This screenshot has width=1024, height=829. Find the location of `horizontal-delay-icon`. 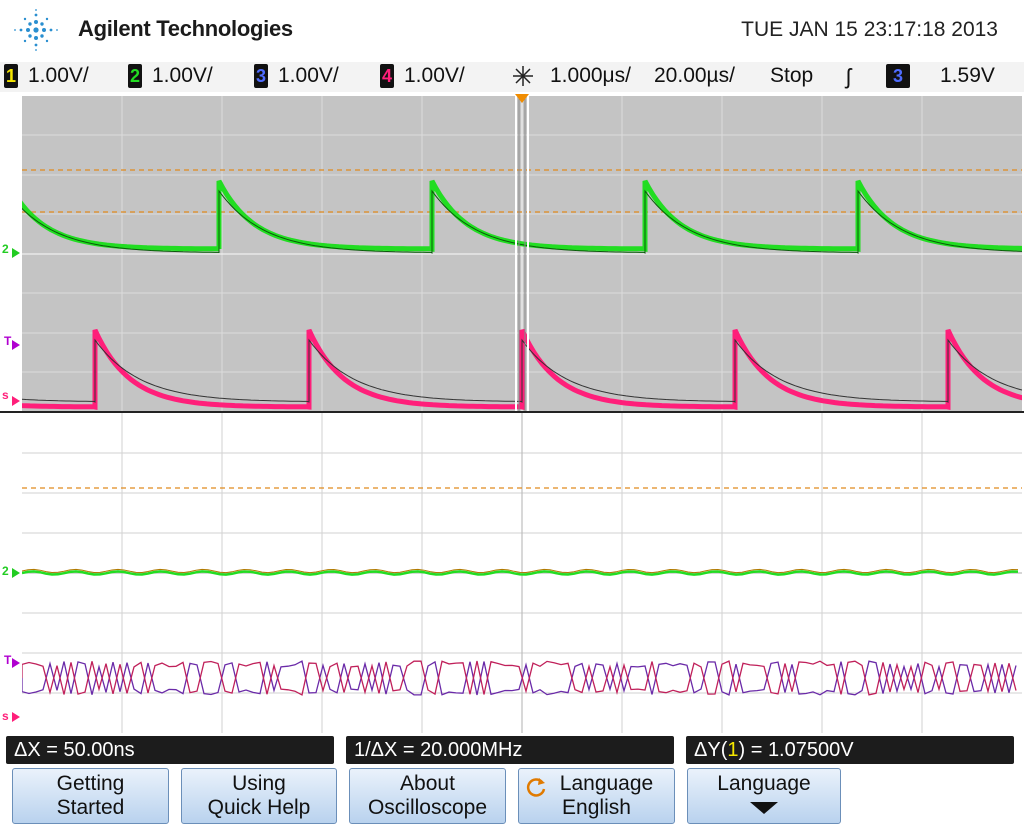

horizontal-delay-icon is located at coordinates (523, 76).